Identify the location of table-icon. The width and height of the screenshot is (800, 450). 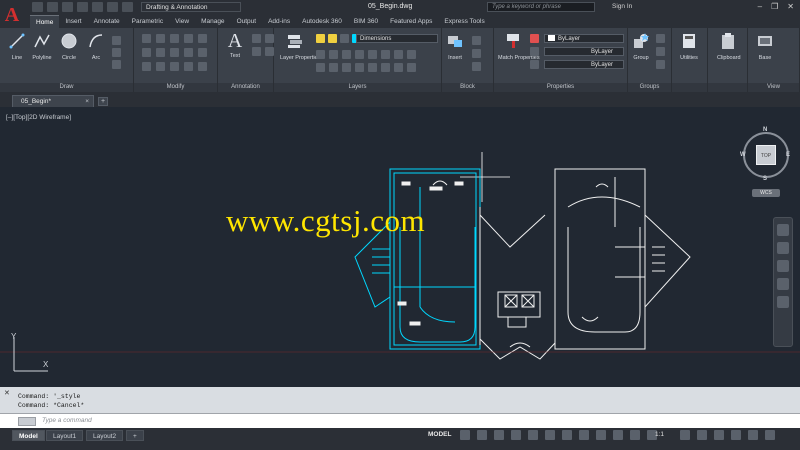
(256, 51).